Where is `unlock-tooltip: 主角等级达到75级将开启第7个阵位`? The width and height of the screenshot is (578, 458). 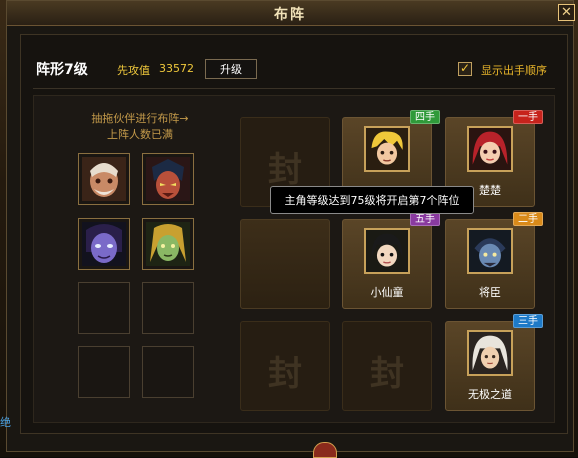 unlock-tooltip: 主角等级达到75级将开启第7个阵位 is located at coordinates (372, 200).